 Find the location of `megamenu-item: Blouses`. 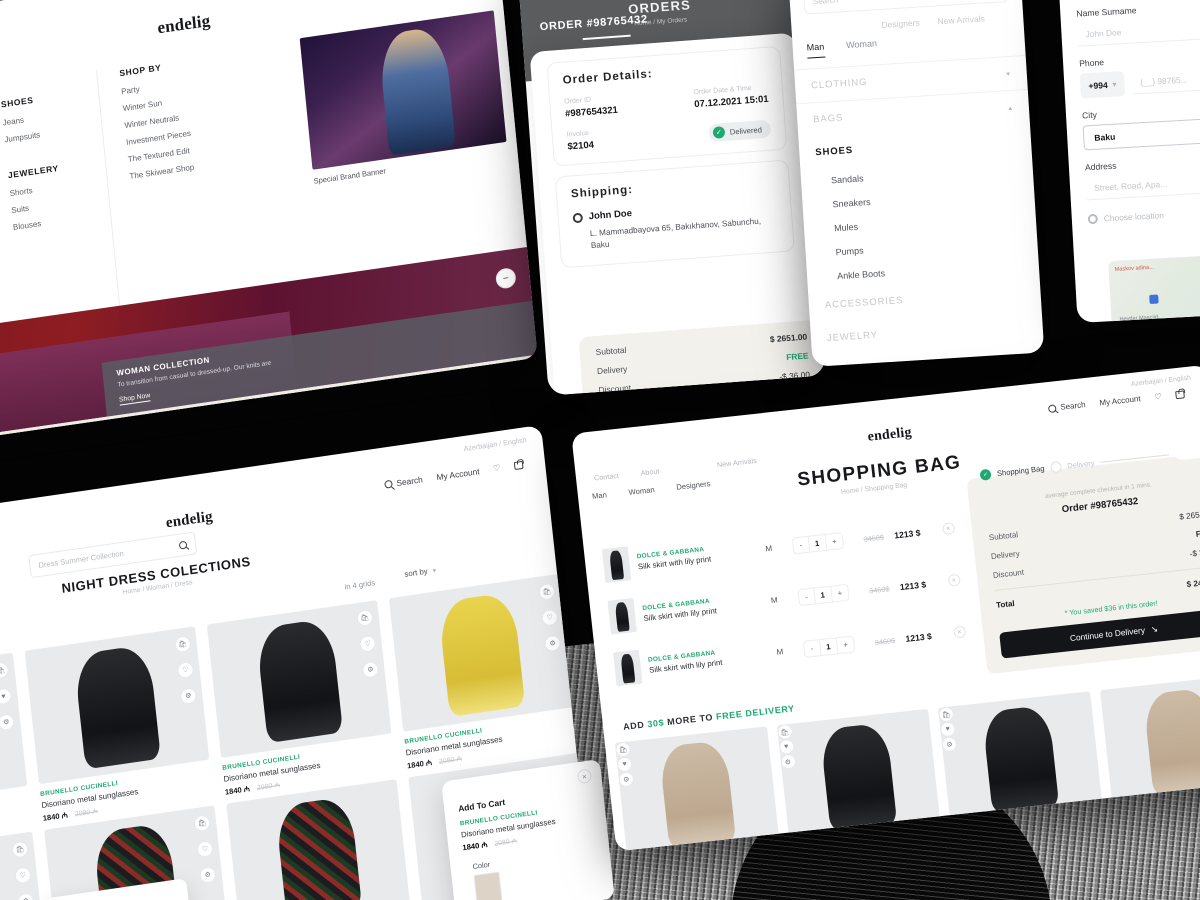

megamenu-item: Blouses is located at coordinates (48, 222).